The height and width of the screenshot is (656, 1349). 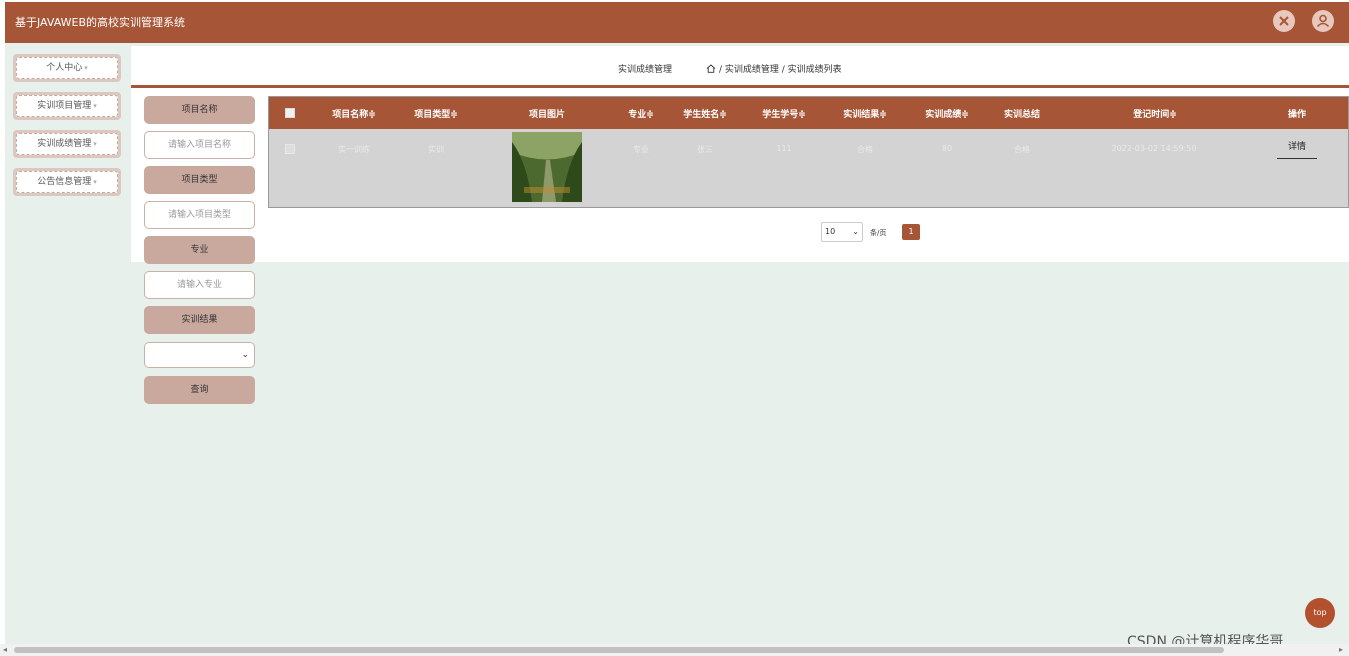 What do you see at coordinates (641, 149) in the screenshot?
I see `cell-major: 专业` at bounding box center [641, 149].